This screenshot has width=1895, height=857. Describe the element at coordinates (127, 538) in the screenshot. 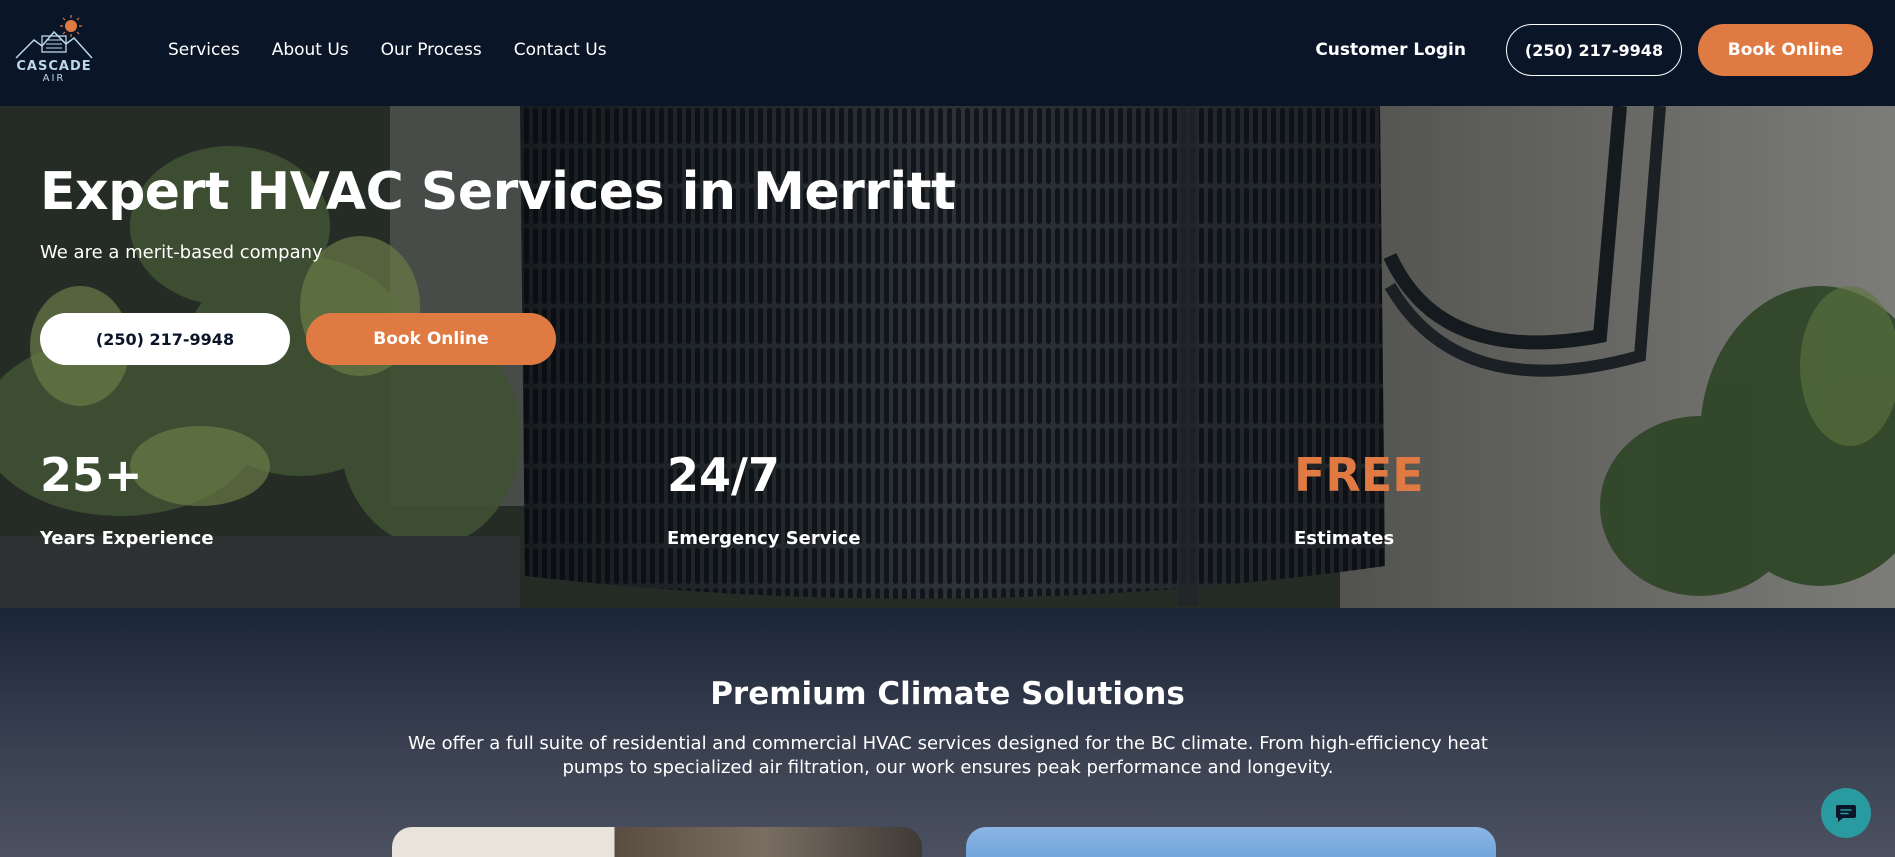

I see `stat-label: Years Experience` at that location.